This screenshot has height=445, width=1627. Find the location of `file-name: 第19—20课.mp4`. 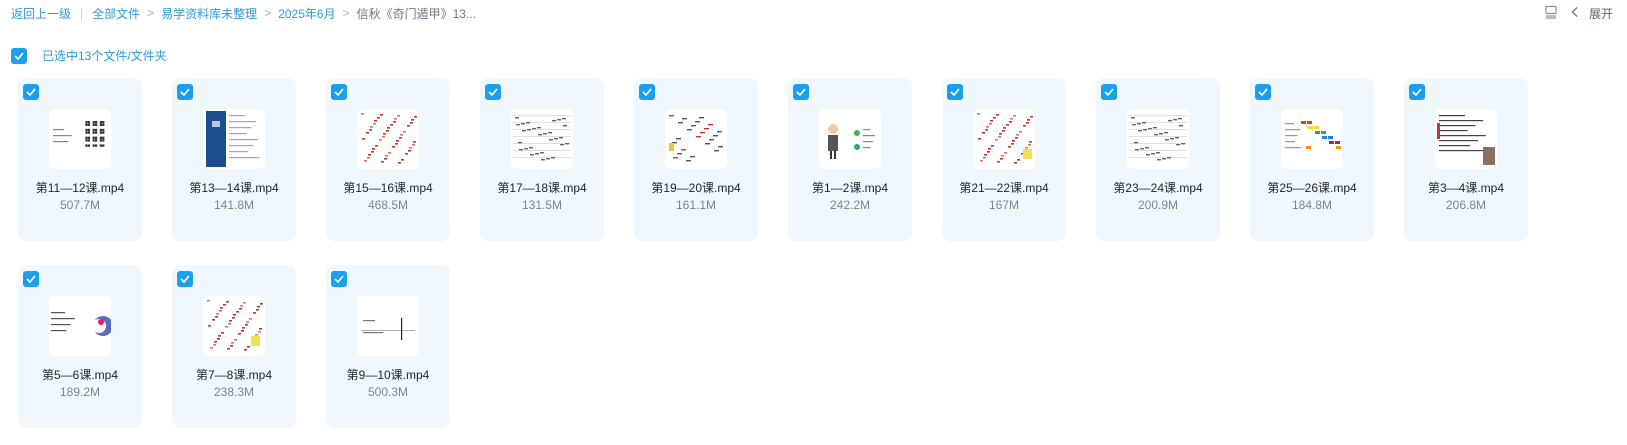

file-name: 第19—20课.mp4 is located at coordinates (696, 188).